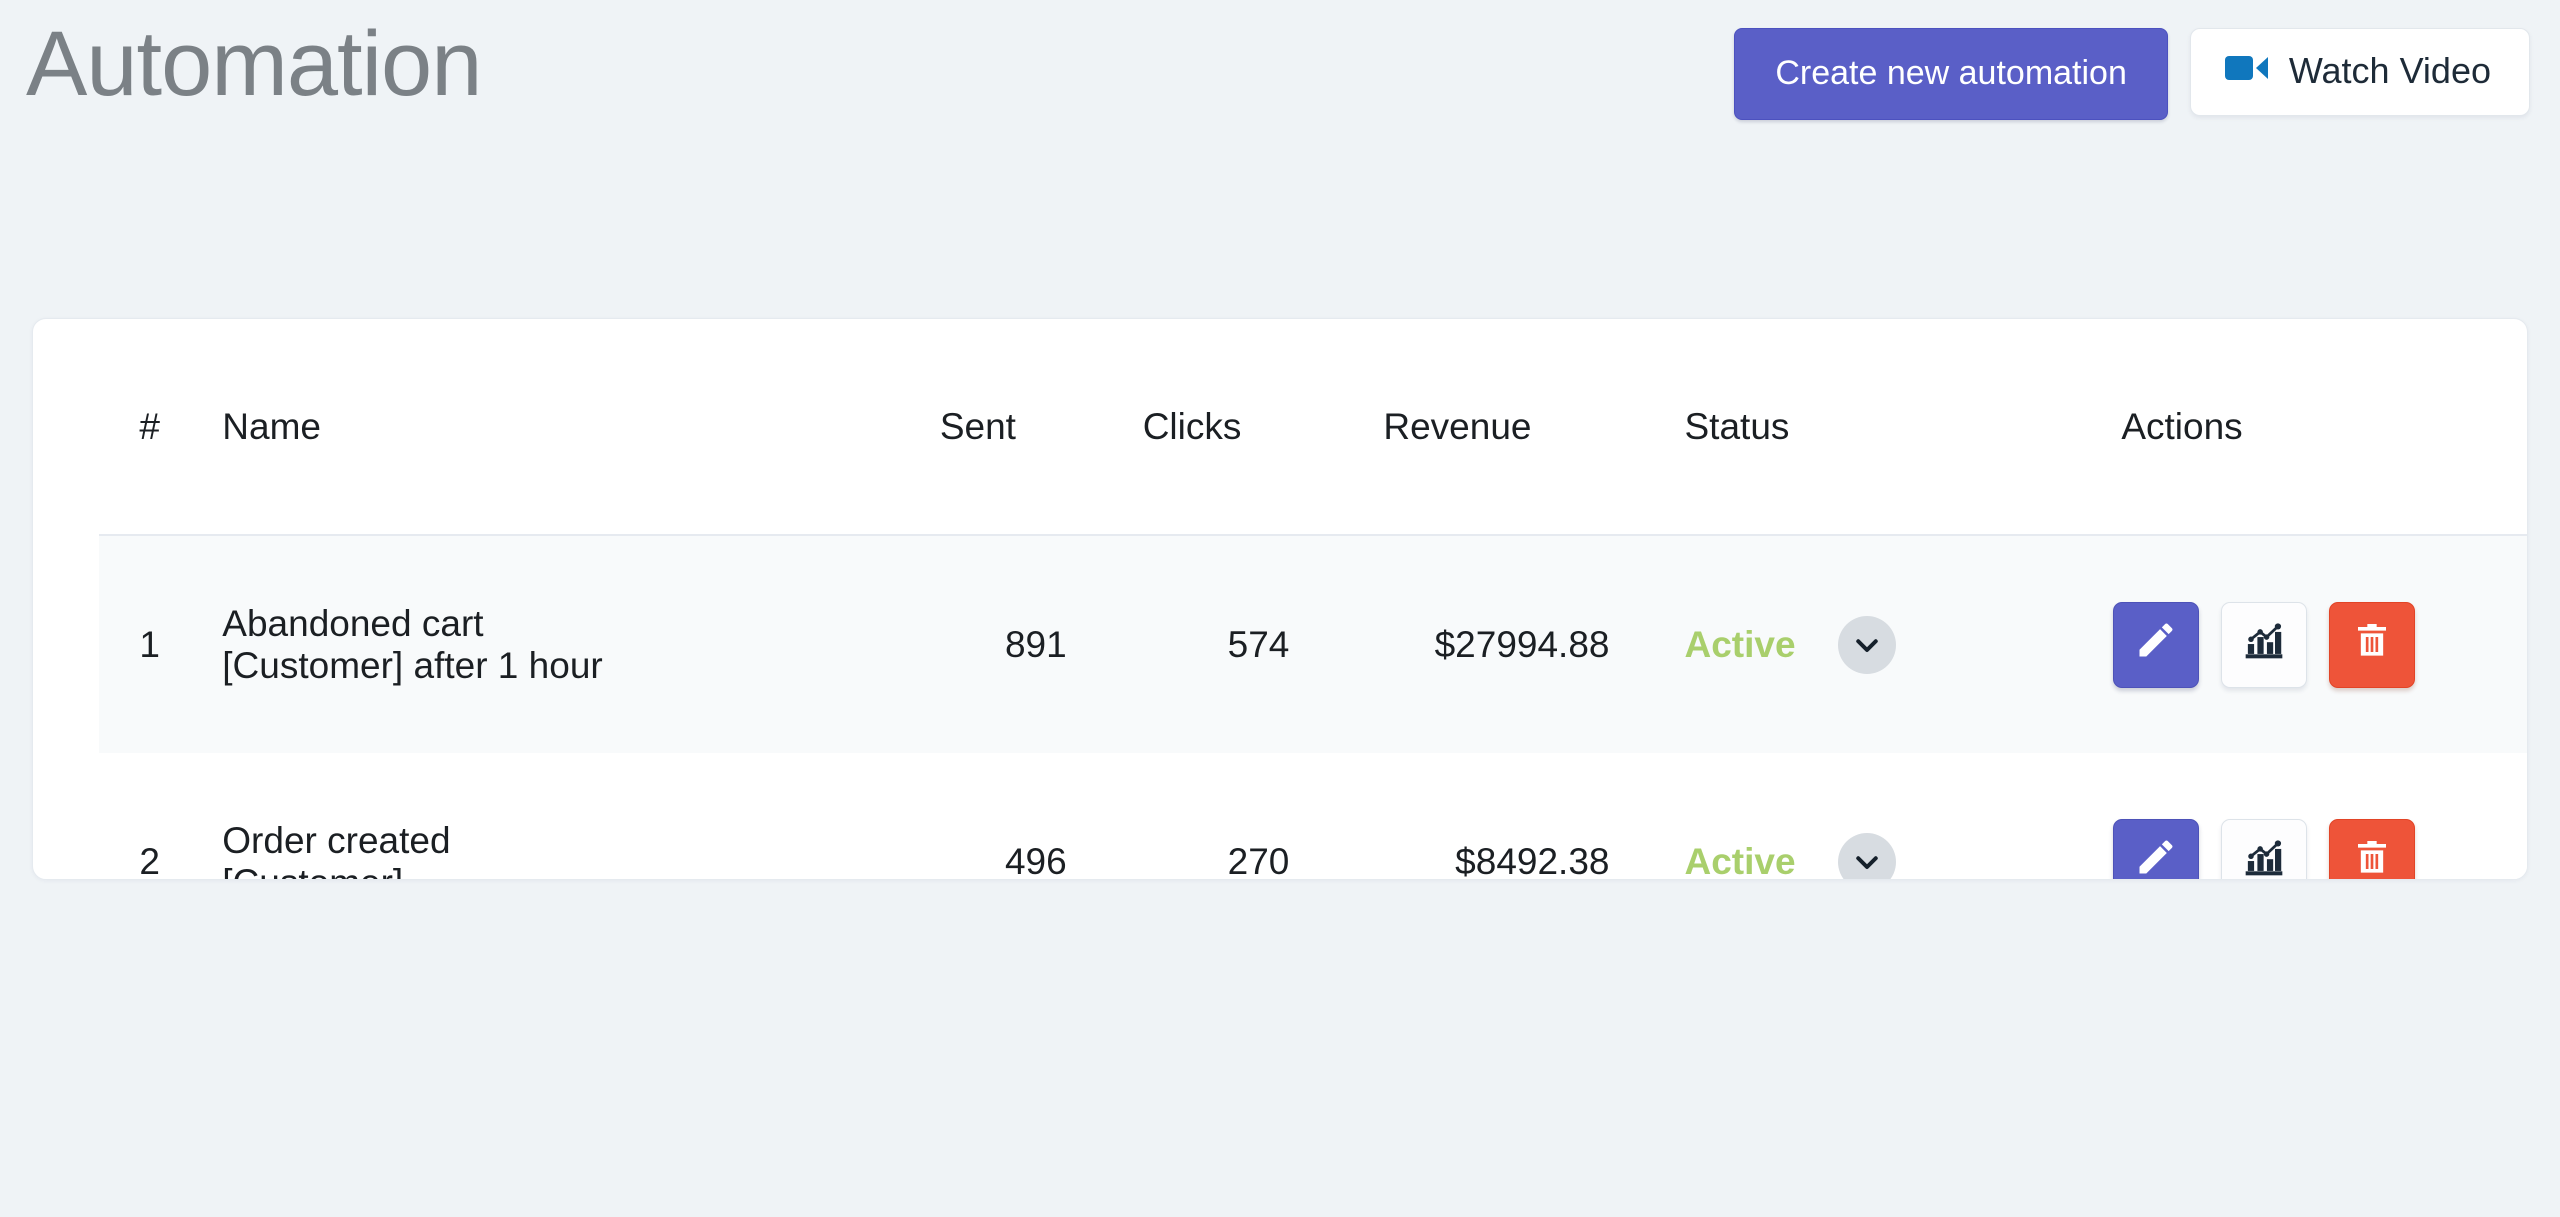 The image size is (2560, 1217). What do you see at coordinates (1200, 644) in the screenshot?
I see `row-clicks: 574` at bounding box center [1200, 644].